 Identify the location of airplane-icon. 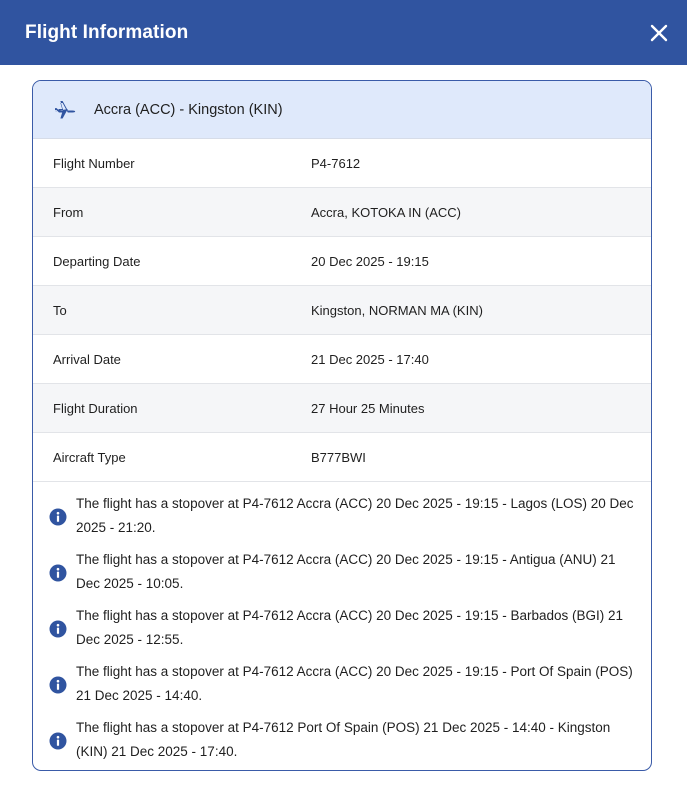
(65, 110).